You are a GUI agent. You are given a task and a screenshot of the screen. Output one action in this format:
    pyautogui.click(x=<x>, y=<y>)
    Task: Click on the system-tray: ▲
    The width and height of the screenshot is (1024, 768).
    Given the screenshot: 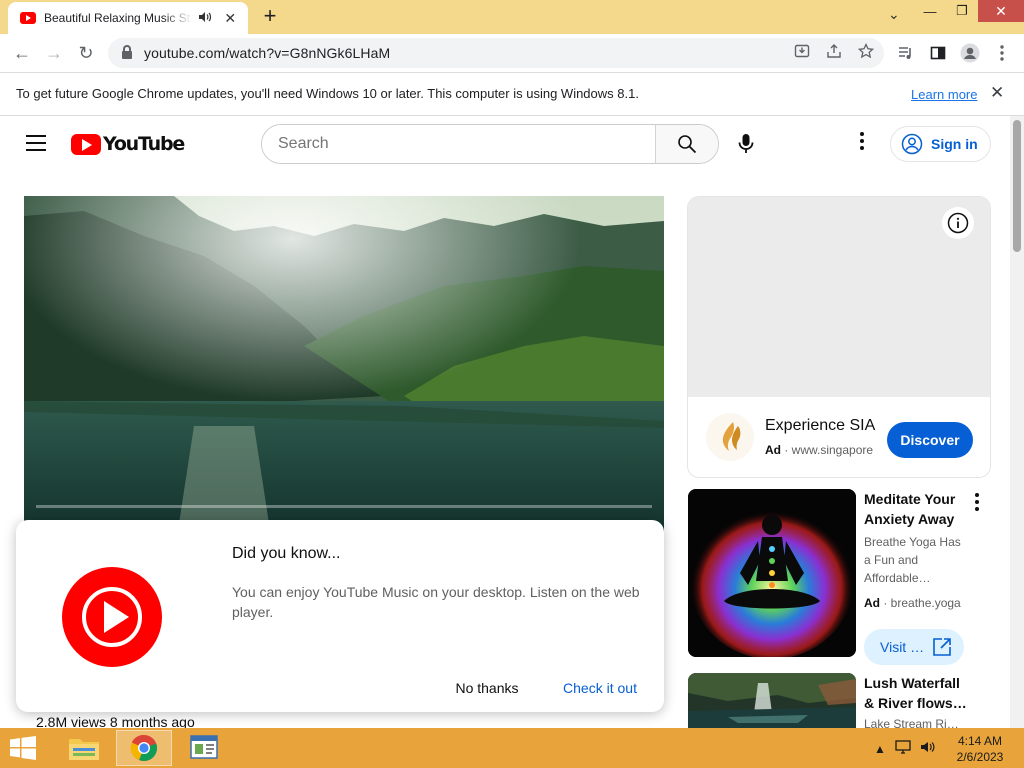 What is the action you would take?
    pyautogui.click(x=909, y=748)
    